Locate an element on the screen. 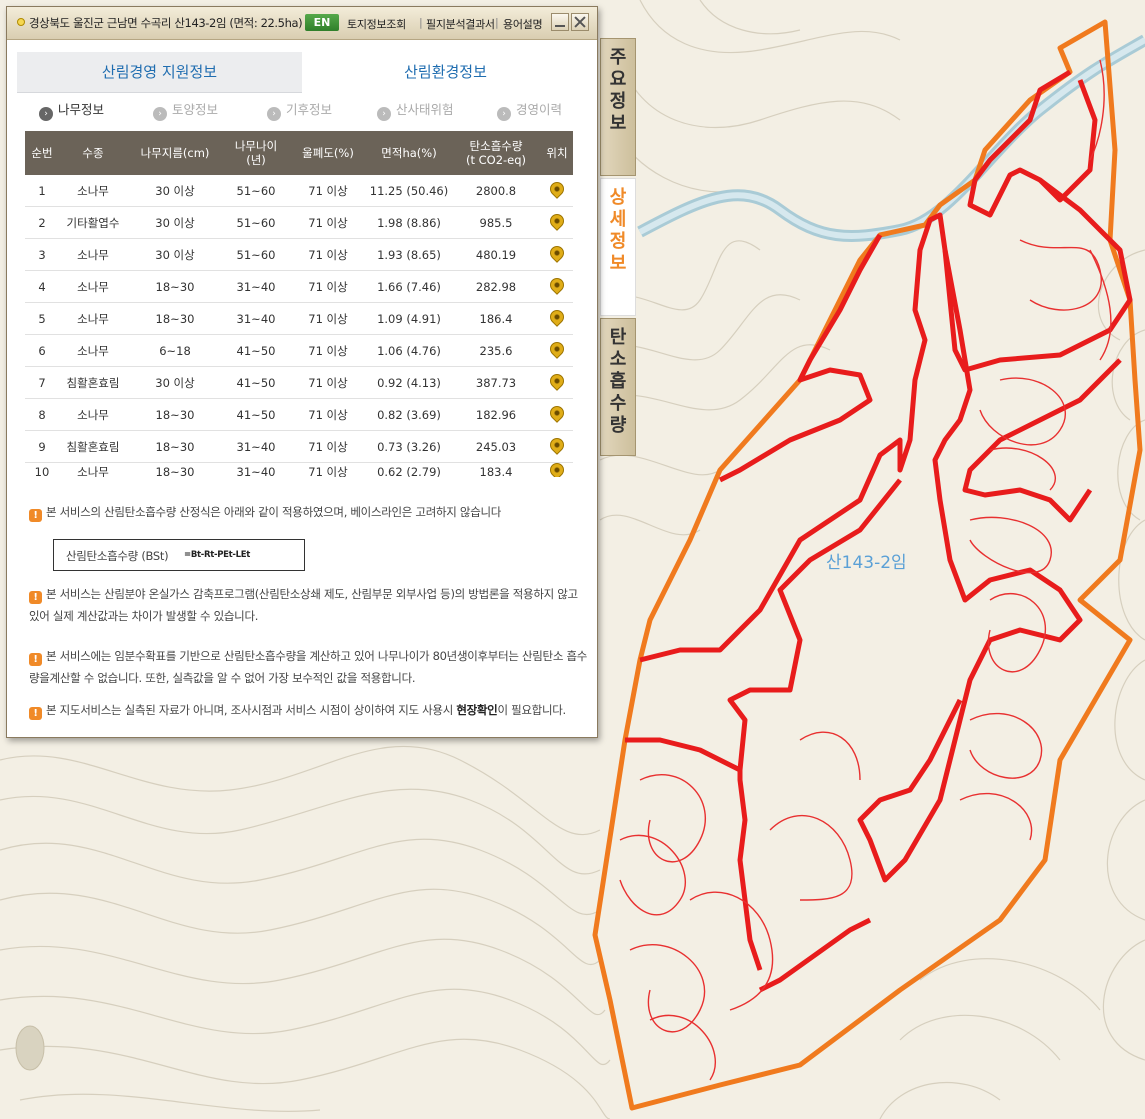  subtab-climate-info: › 기후정보 is located at coordinates (299, 110).